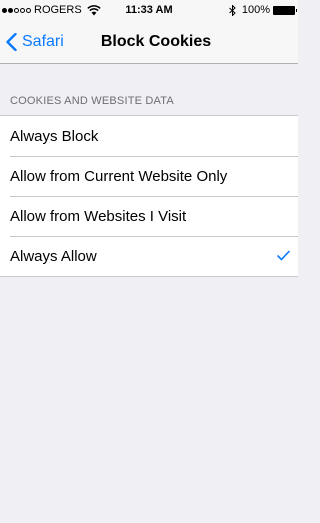  I want to click on back-button: Safari, so click(35, 42).